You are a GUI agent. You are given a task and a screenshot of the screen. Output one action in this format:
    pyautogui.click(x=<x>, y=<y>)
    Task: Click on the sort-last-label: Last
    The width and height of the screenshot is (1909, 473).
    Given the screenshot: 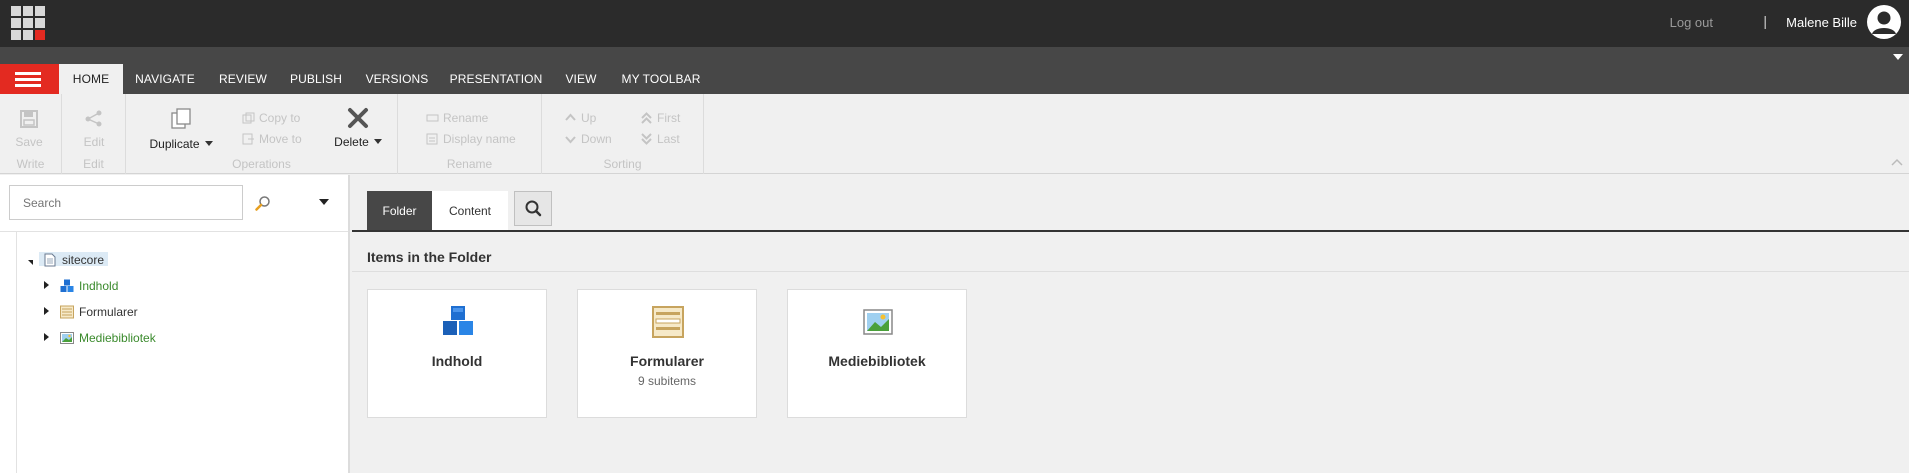 What is the action you would take?
    pyautogui.click(x=668, y=139)
    